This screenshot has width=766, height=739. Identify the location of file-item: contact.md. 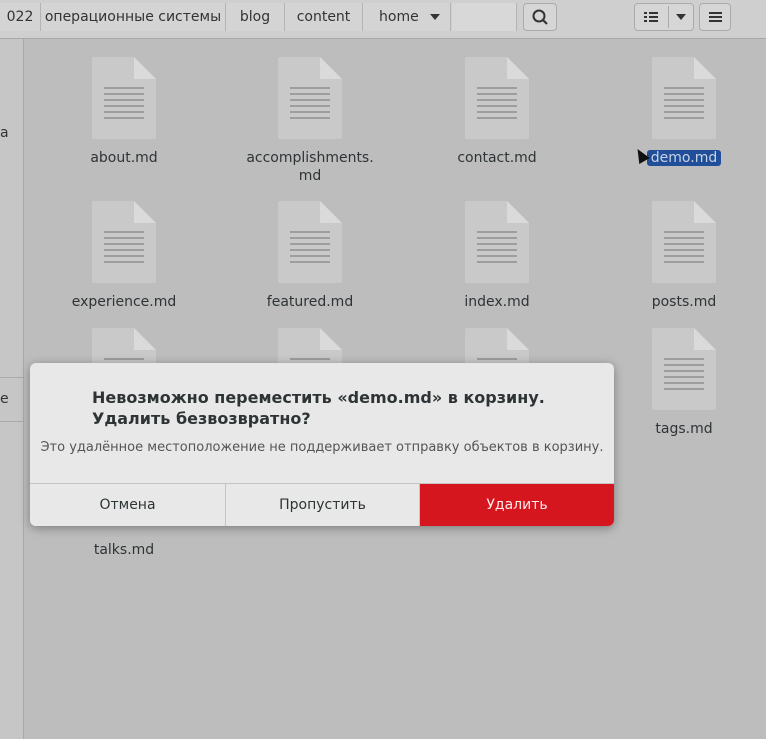
(497, 112).